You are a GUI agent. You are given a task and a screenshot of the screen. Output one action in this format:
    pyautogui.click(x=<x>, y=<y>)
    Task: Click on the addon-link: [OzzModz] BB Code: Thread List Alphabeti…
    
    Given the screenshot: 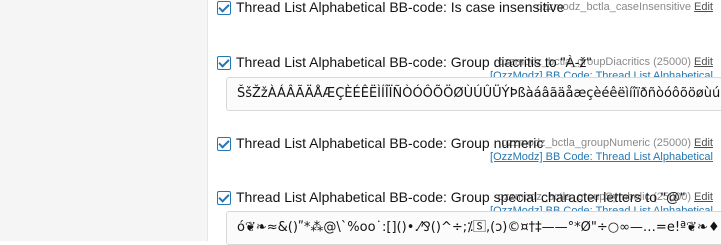 What is the action you would take?
    pyautogui.click(x=601, y=157)
    